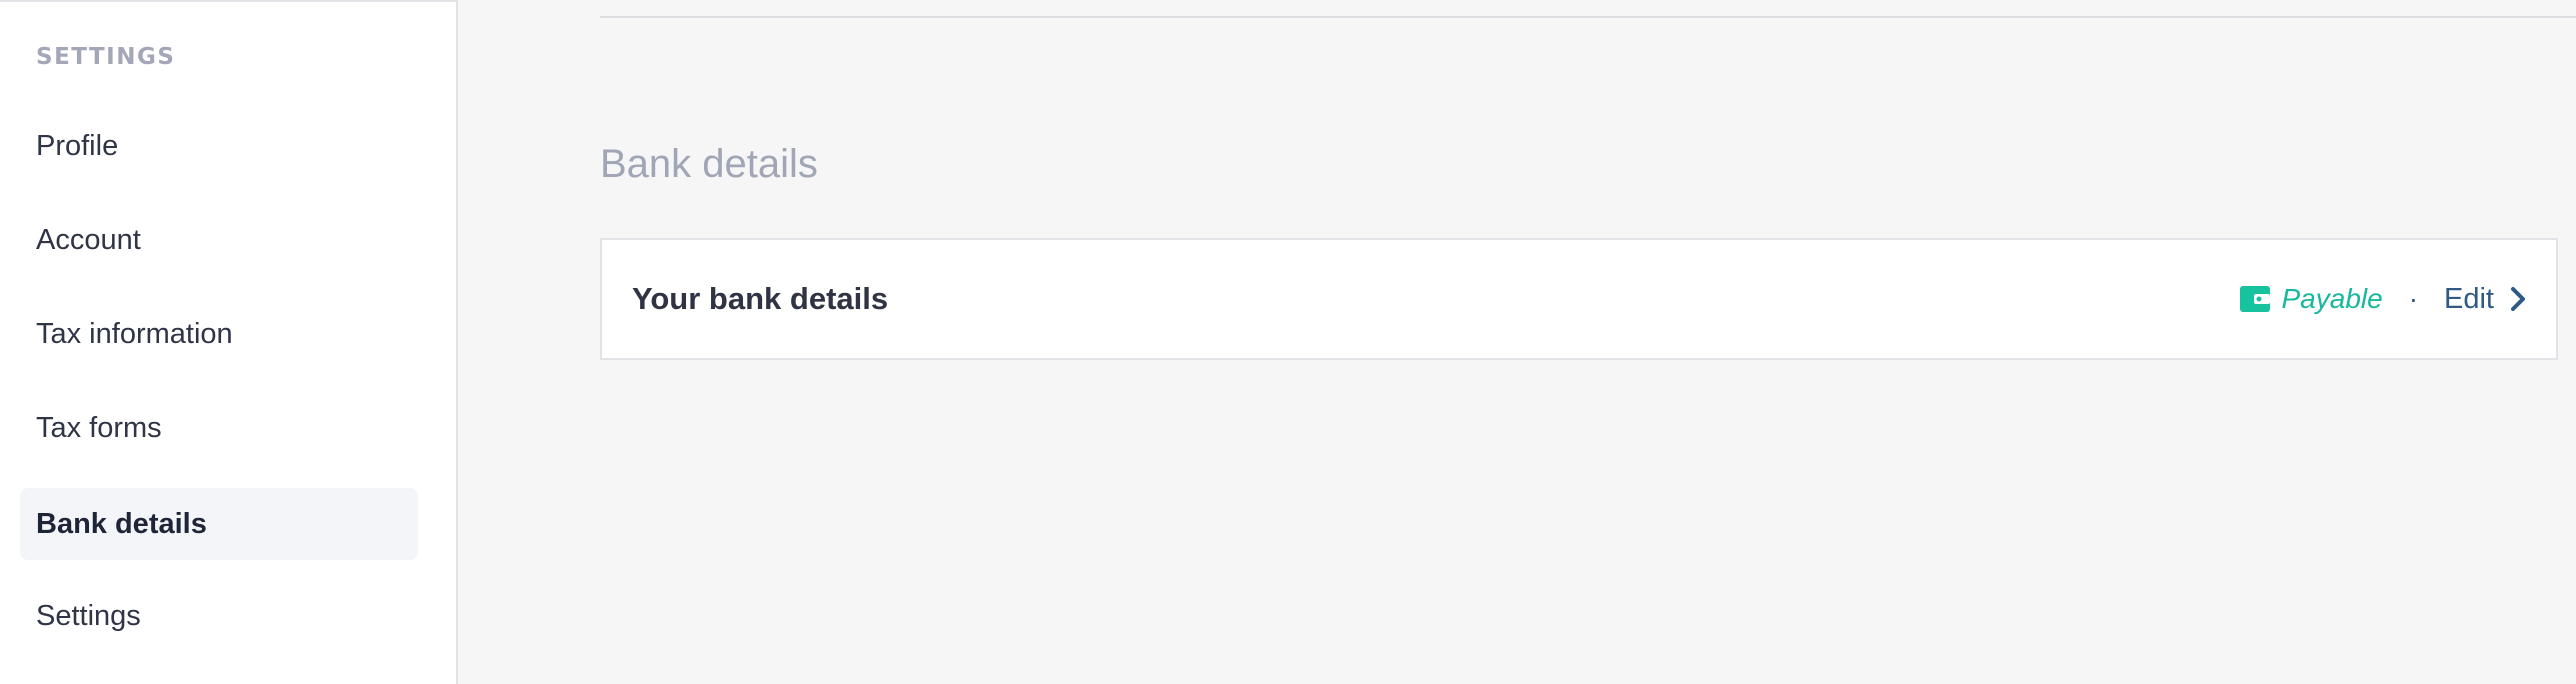  Describe the element at coordinates (88, 239) in the screenshot. I see `sidebar-item-label: Account` at that location.